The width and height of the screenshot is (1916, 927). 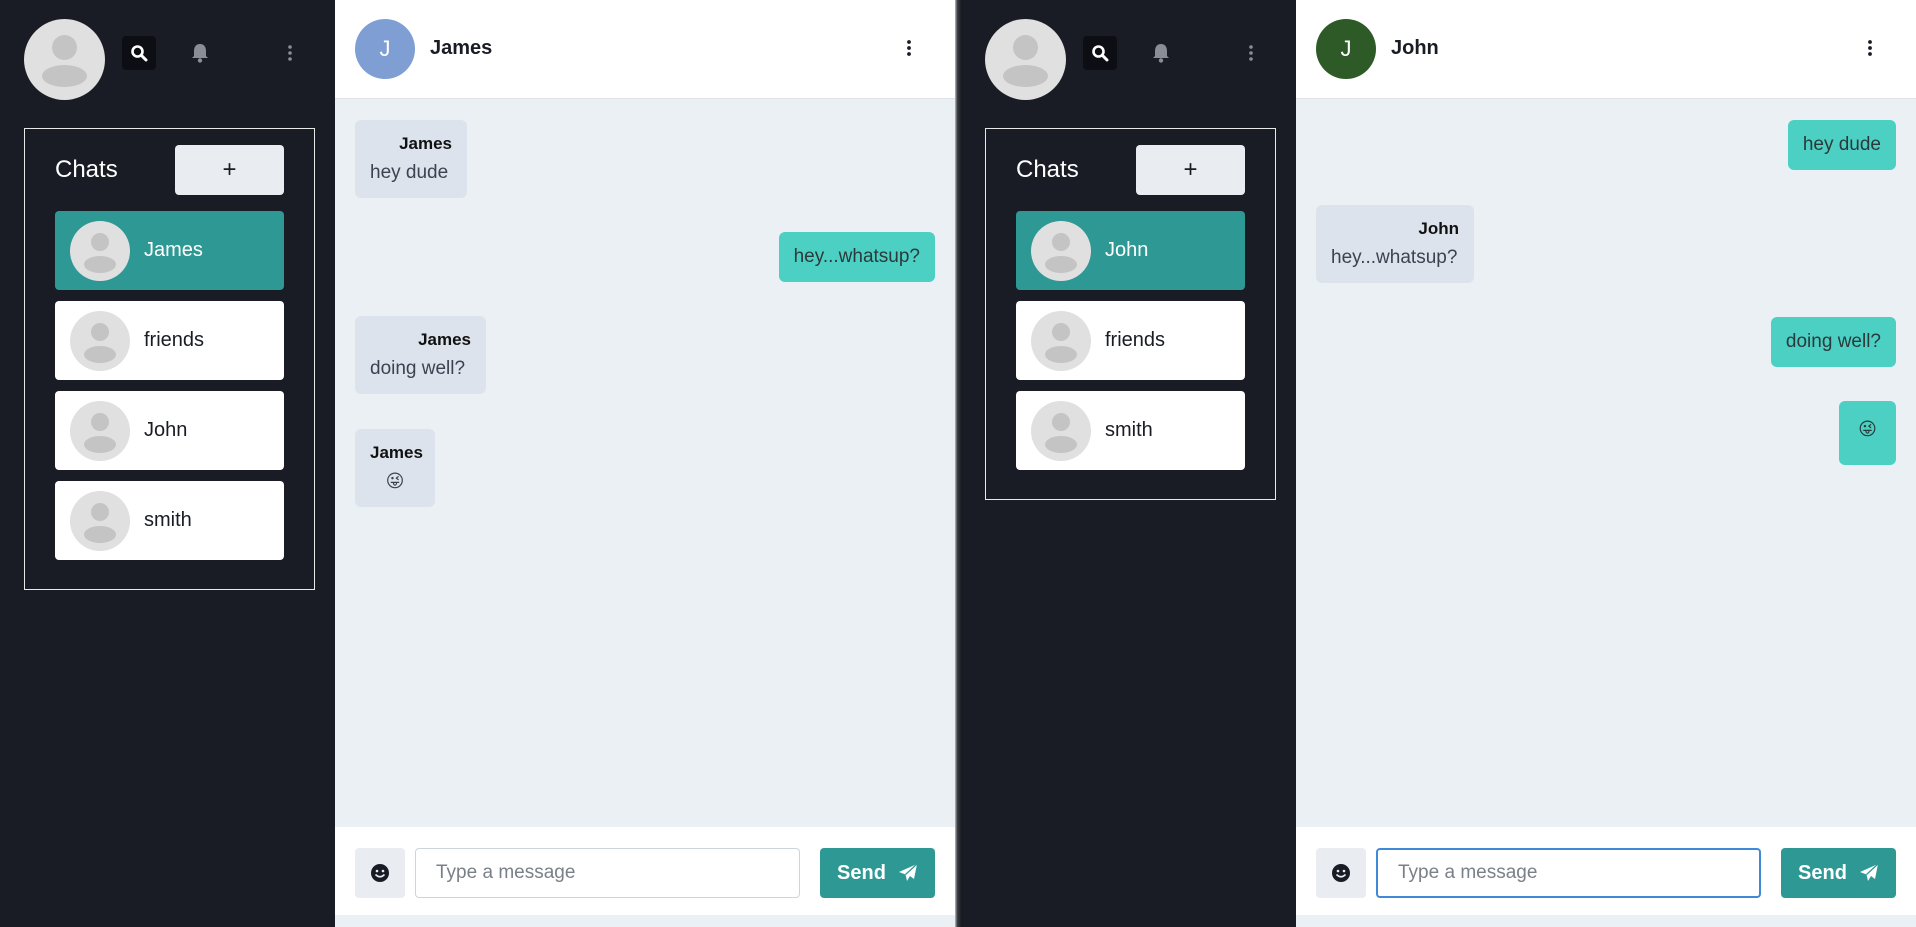 I want to click on chats-panel: Chats + John friends smith, so click(x=1130, y=314).